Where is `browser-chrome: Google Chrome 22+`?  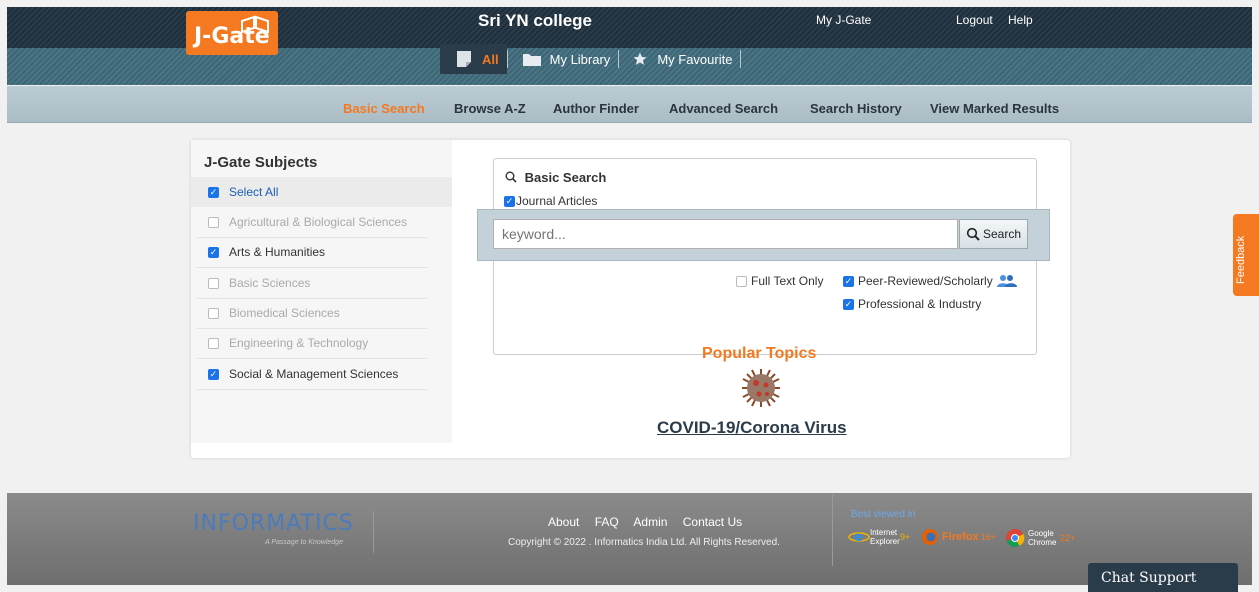 browser-chrome: Google Chrome 22+ is located at coordinates (1040, 538).